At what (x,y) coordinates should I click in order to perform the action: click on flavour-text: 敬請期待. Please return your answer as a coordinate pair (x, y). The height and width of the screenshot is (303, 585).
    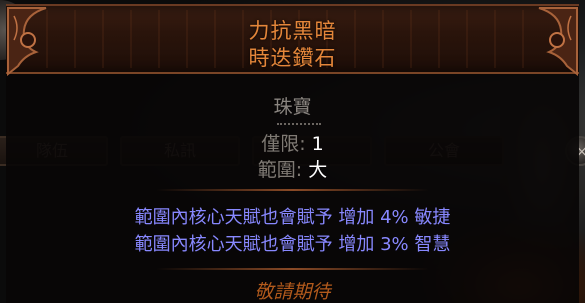
    Looking at the image, I should click on (292, 292).